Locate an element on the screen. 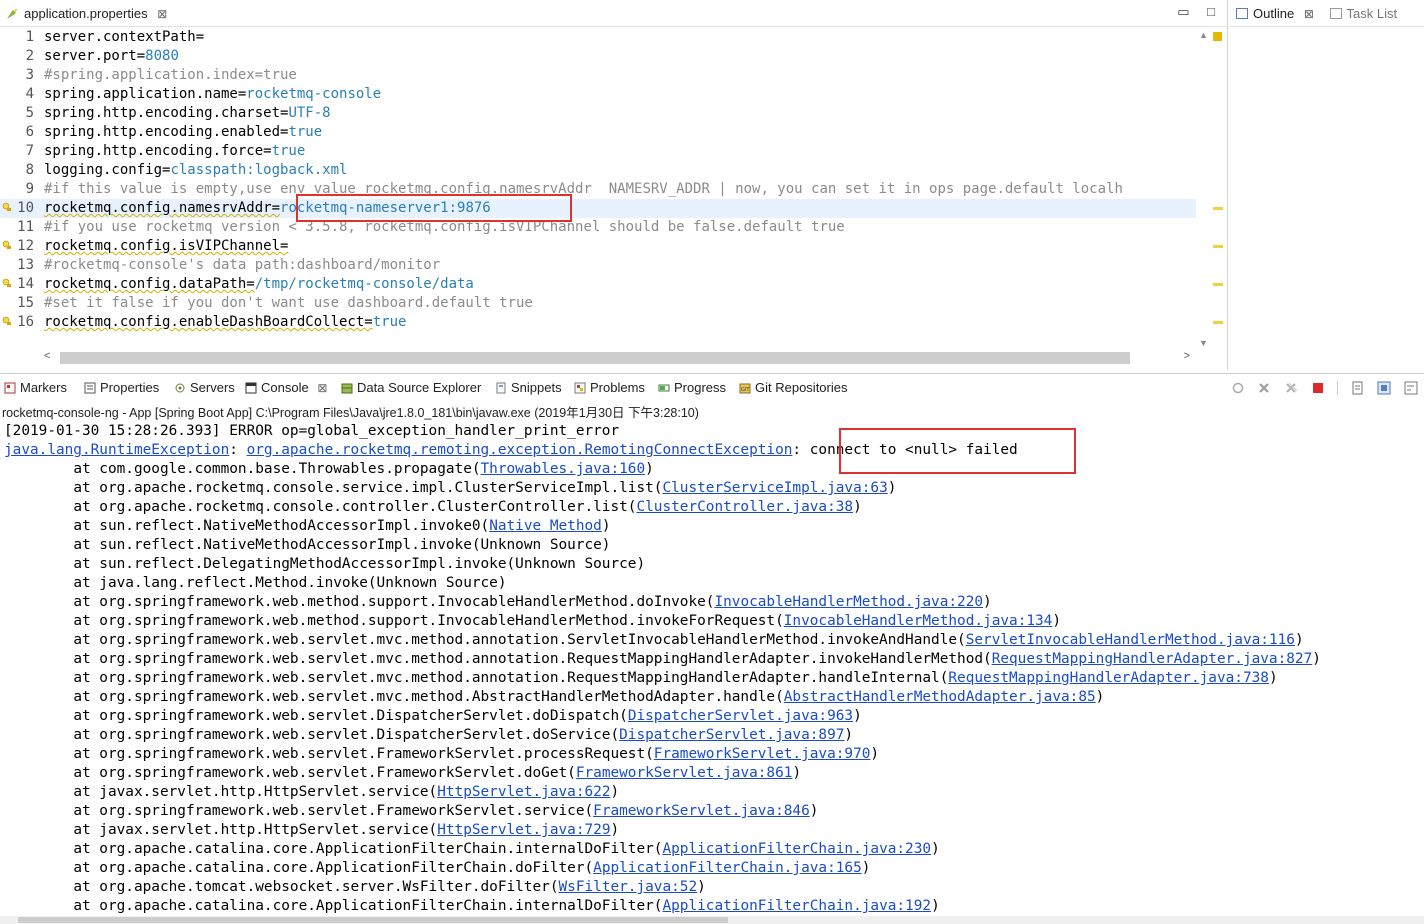 The height and width of the screenshot is (924, 1424). property-key: spring.http.encoding.enabled= is located at coordinates (166, 132).